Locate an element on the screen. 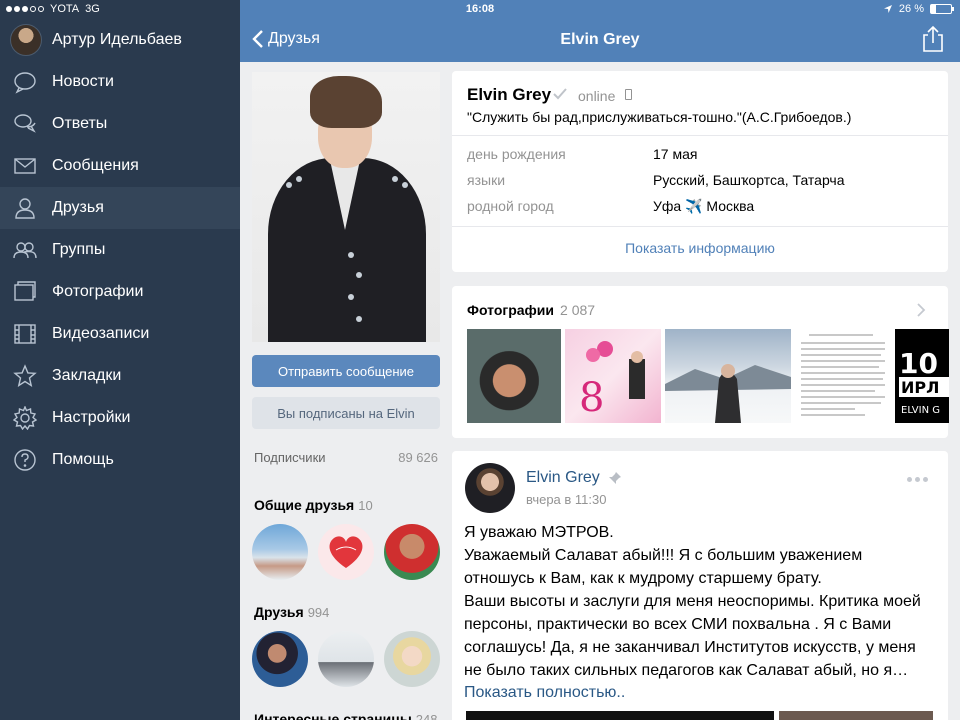 Image resolution: width=960 pixels, height=720 pixels. sidebar-item-photos: Фотографии is located at coordinates (120, 292).